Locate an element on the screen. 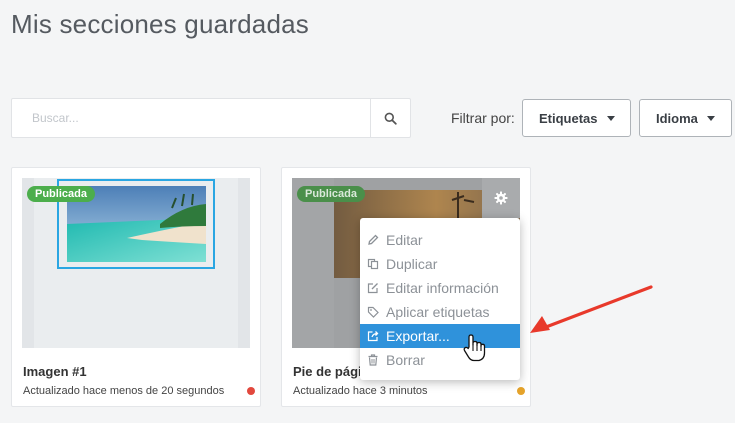 The width and height of the screenshot is (735, 423). trash-icon is located at coordinates (373, 360).